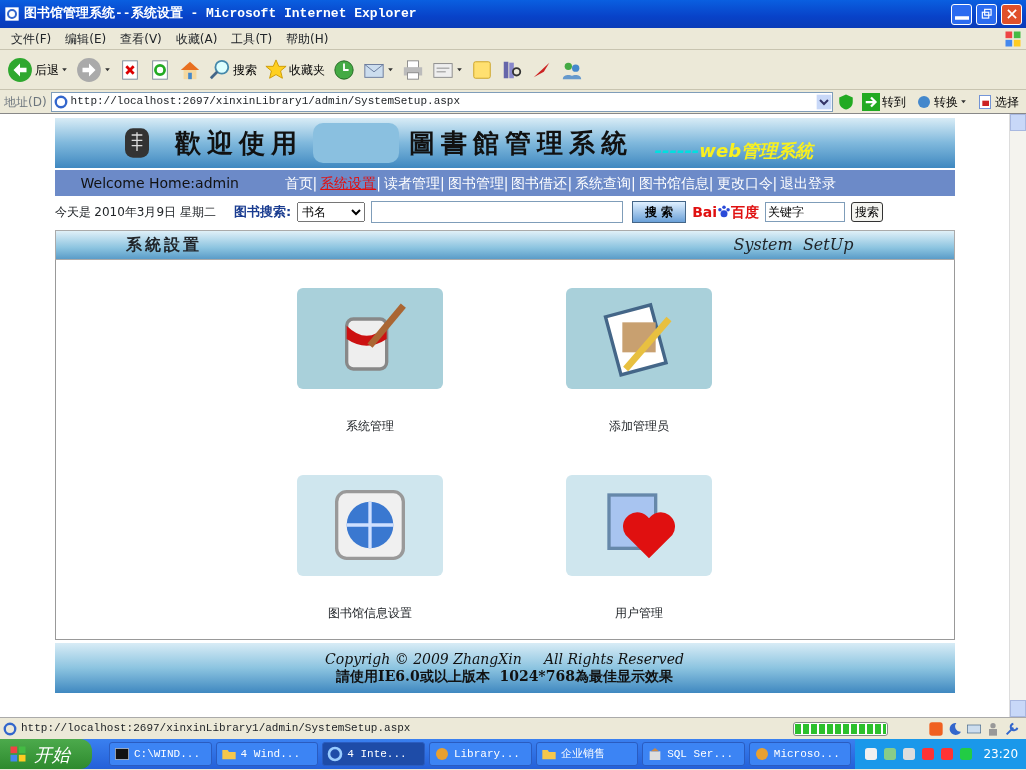  I want to click on section-title: 系統設置, so click(163, 245).